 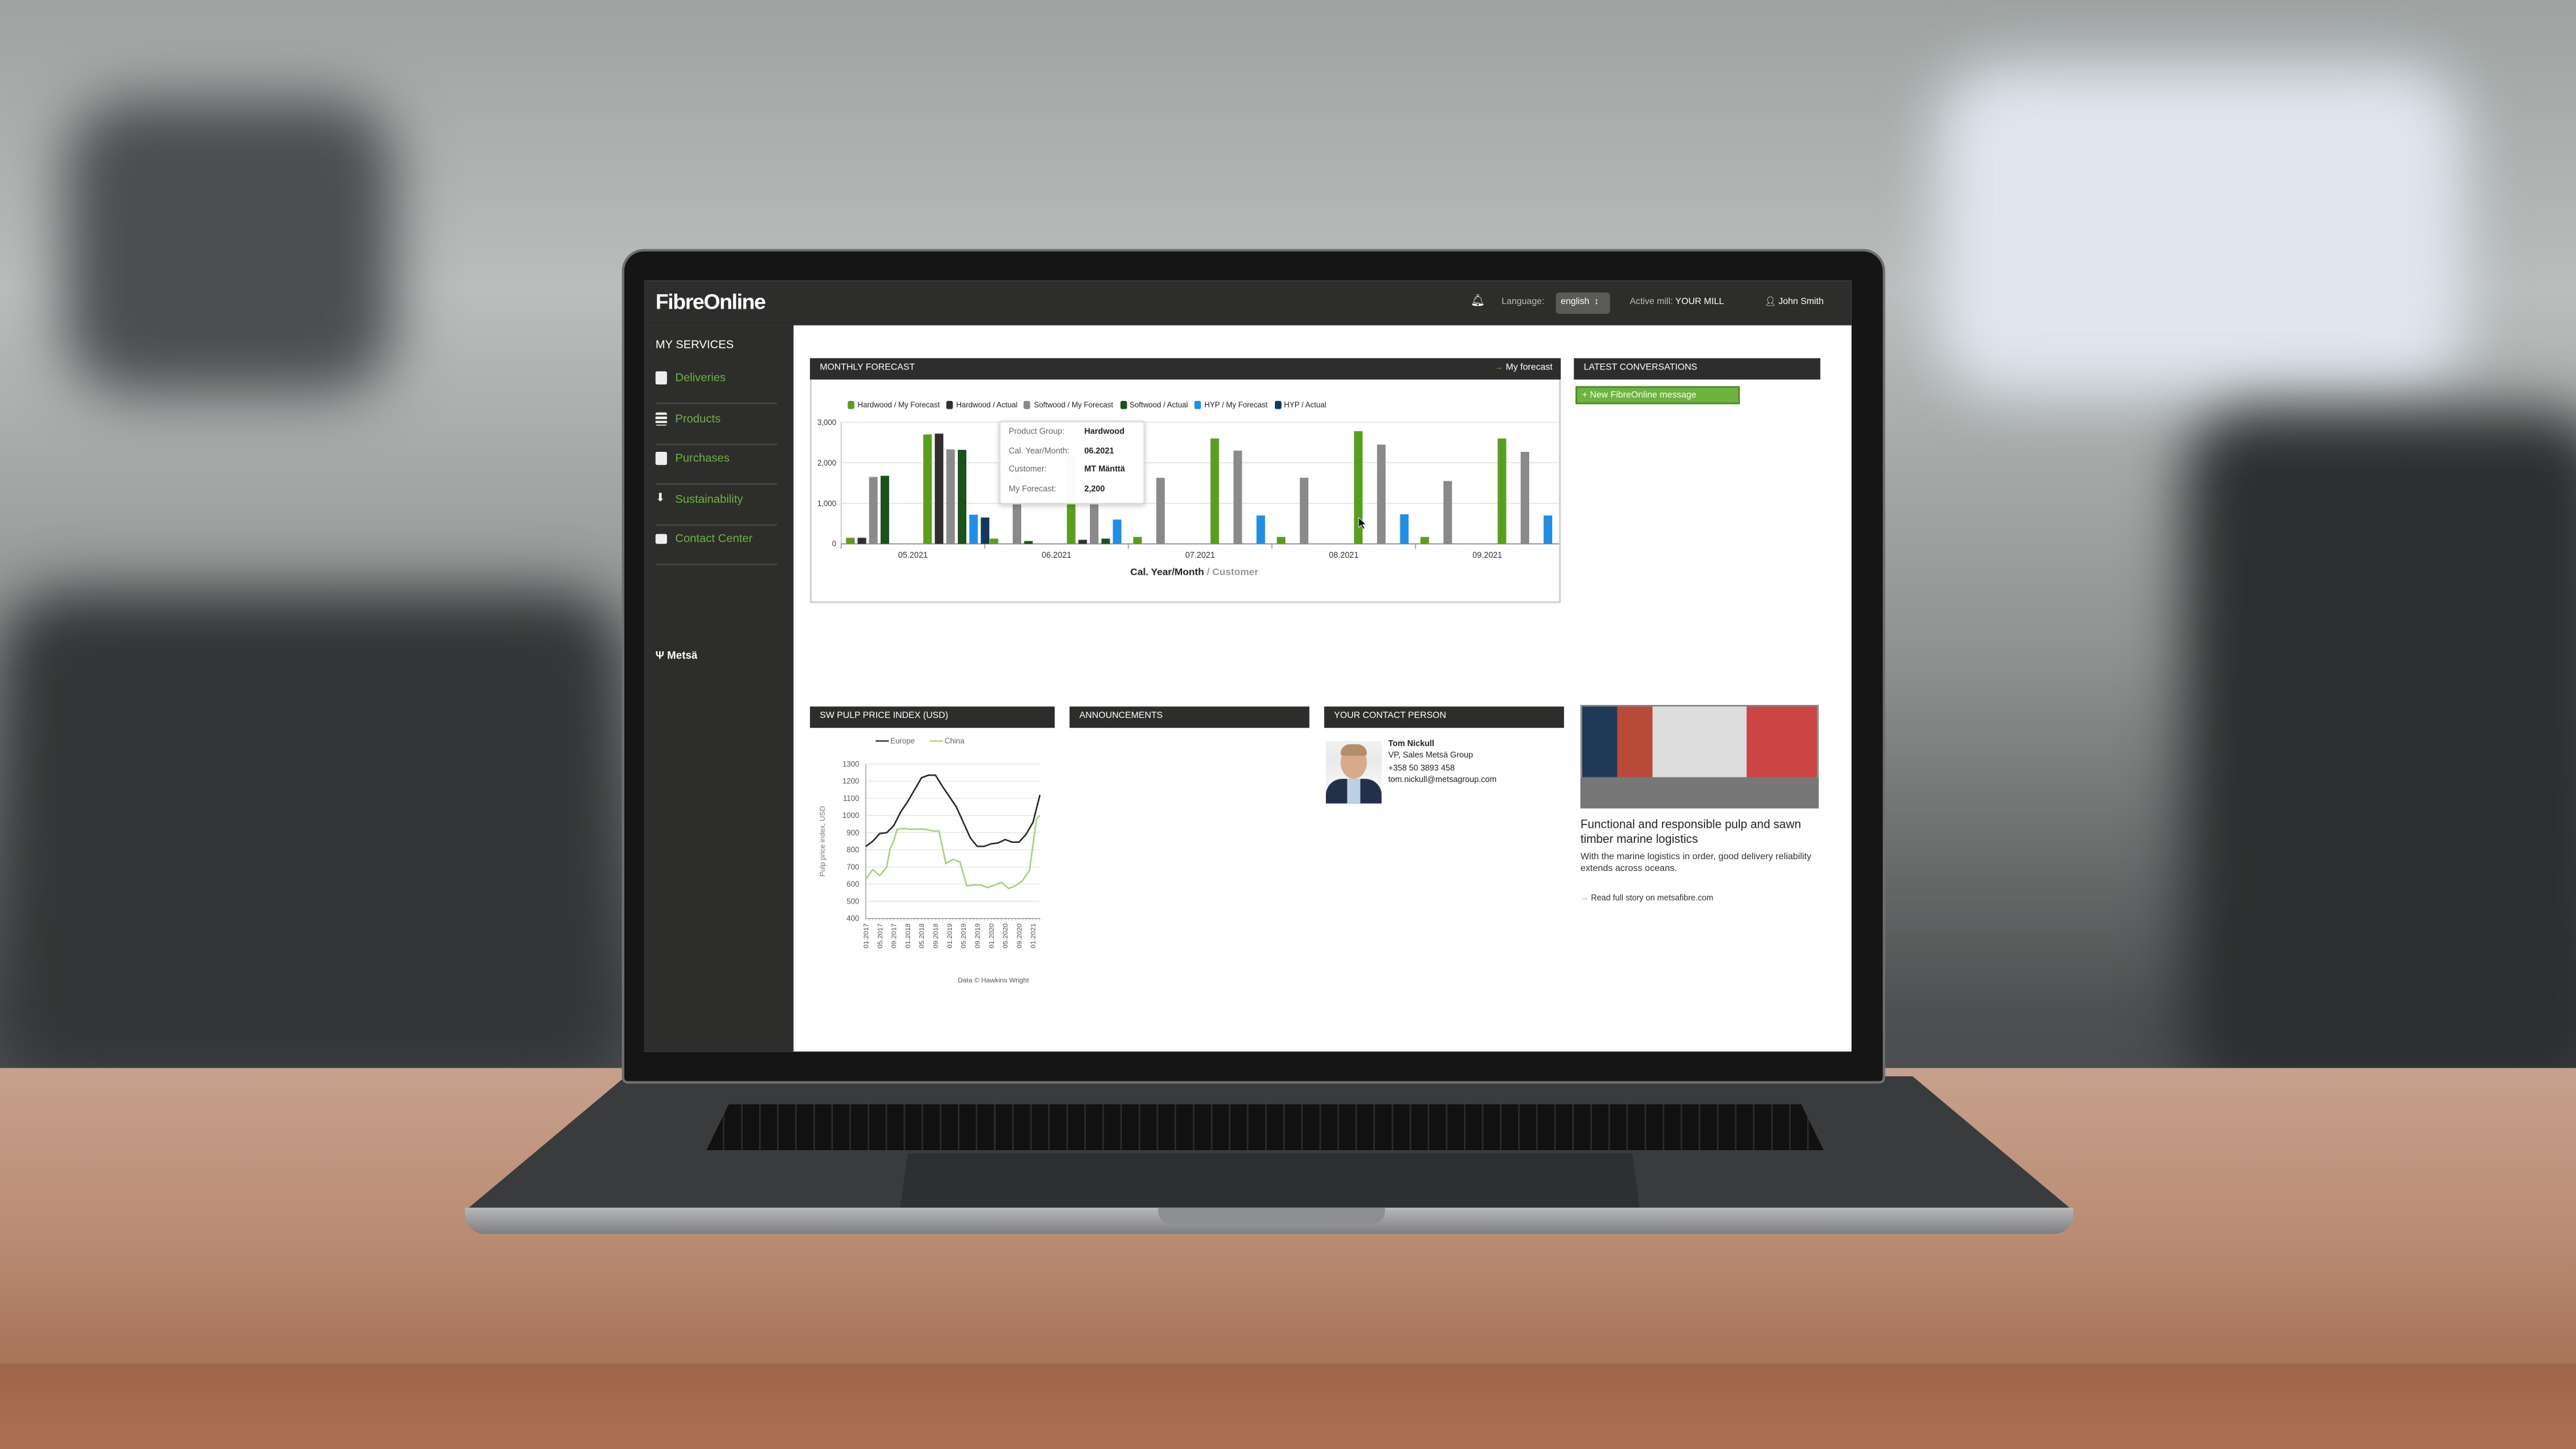 What do you see at coordinates (1651, 302) in the screenshot?
I see `active-mill-label: Active mill:` at bounding box center [1651, 302].